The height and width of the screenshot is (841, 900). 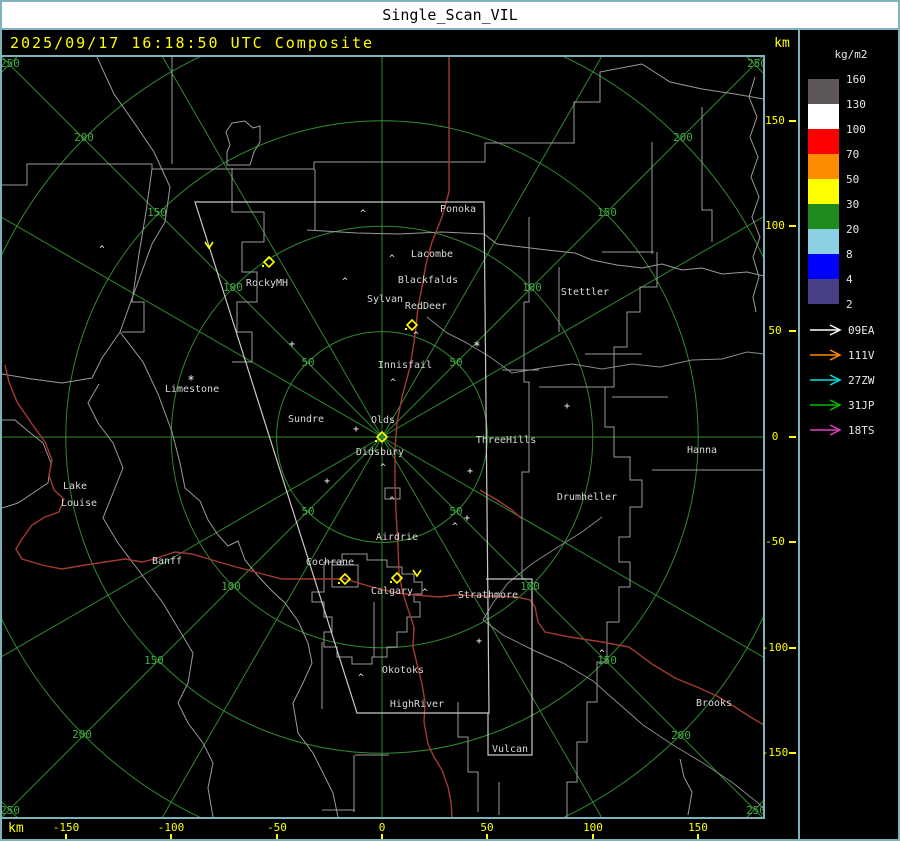 I want to click on bottom-axis-tick-label: 0, so click(x=382, y=827).